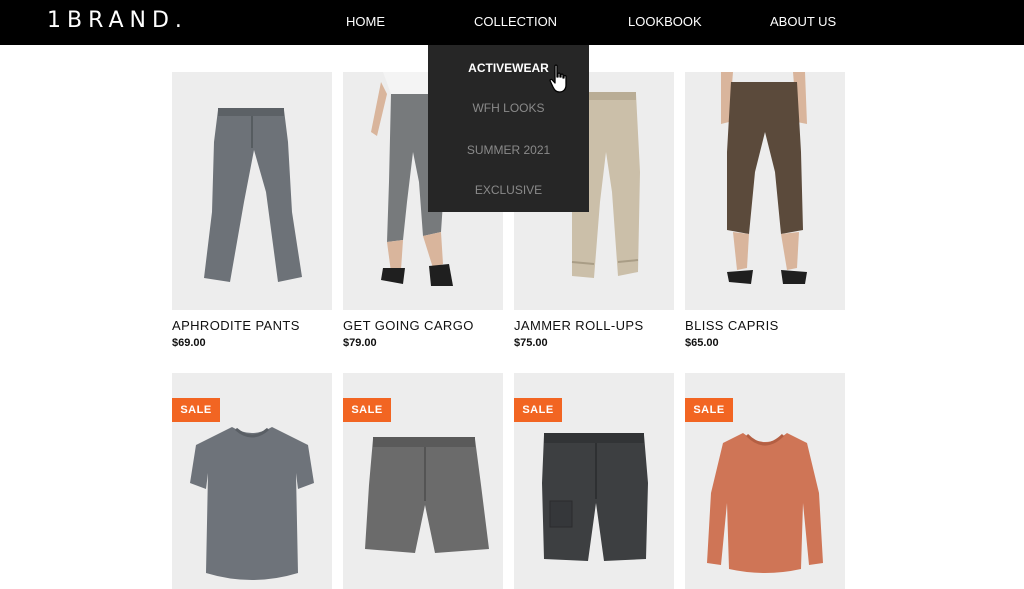  Describe the element at coordinates (594, 481) in the screenshot. I see `product-image-dark-gray-shorts: SALE` at that location.